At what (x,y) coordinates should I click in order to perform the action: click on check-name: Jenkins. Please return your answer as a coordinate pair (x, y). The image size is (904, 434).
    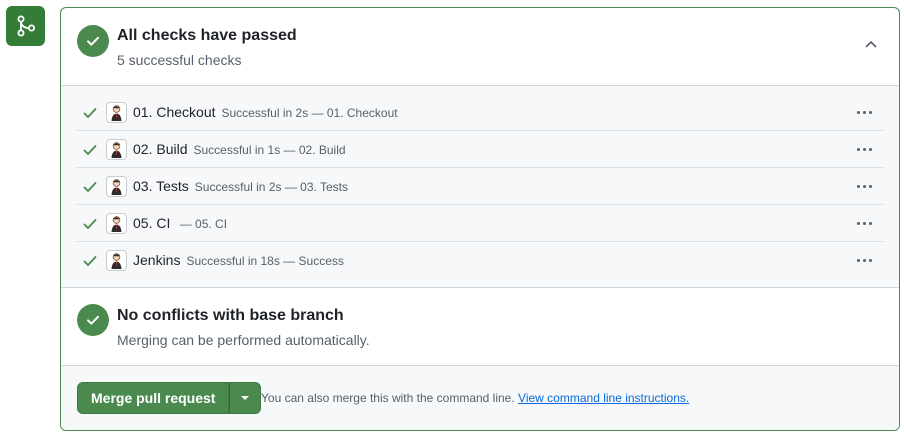
    Looking at the image, I should click on (157, 260).